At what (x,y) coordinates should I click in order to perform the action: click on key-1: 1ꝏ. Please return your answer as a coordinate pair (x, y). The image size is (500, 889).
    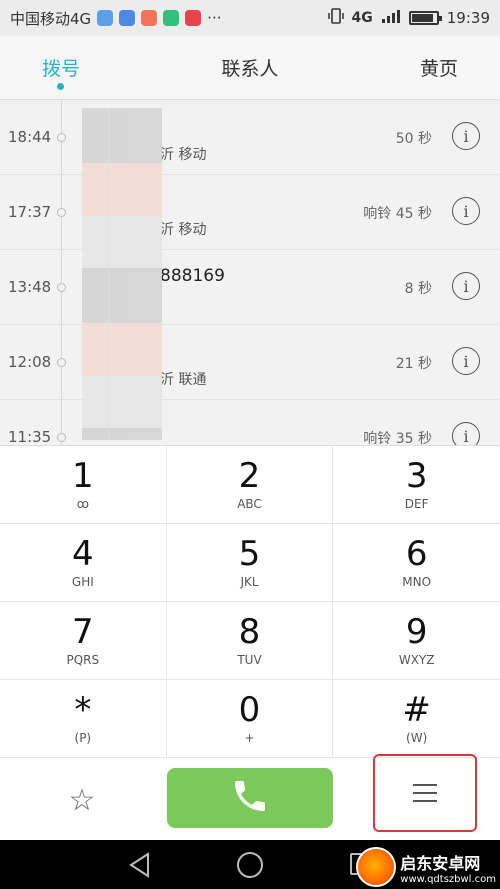
    Looking at the image, I should click on (83, 485).